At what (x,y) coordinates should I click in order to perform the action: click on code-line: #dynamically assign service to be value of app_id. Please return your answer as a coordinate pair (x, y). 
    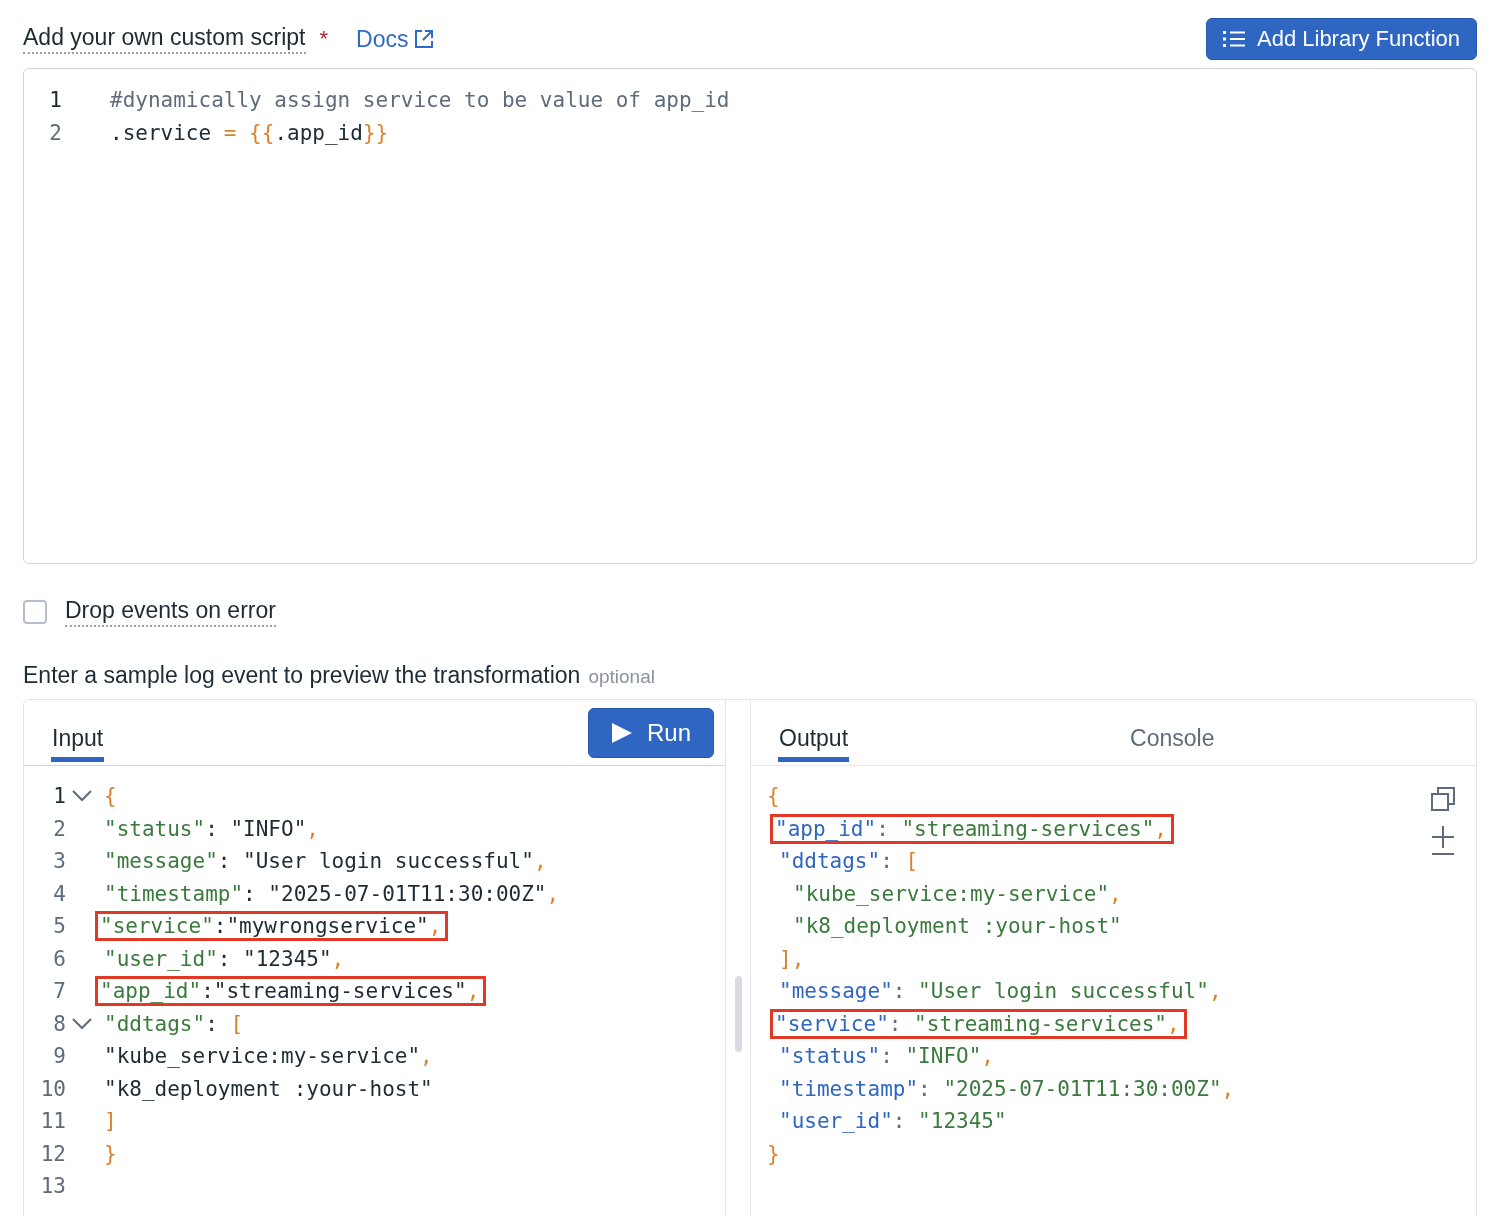
    Looking at the image, I should click on (420, 100).